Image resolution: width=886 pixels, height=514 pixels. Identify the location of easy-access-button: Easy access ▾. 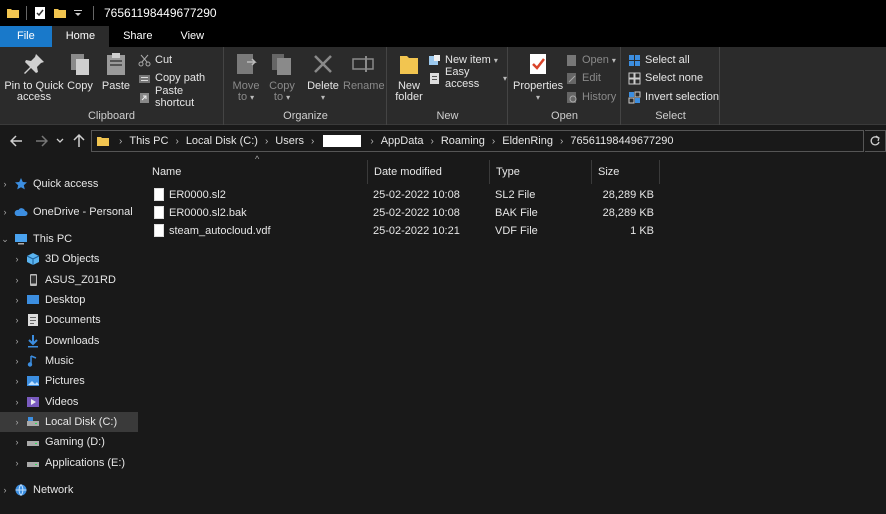
(467, 78).